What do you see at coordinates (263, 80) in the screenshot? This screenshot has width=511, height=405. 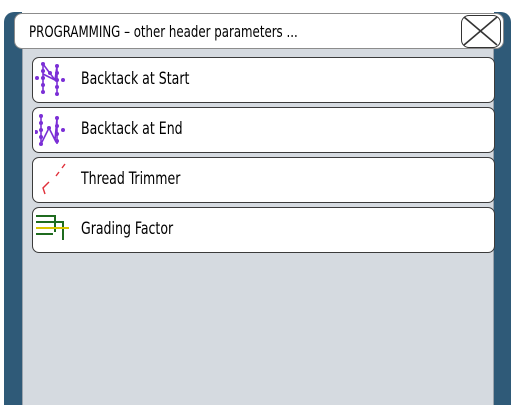 I see `menu-item-backtack-start: Backtack at Start` at bounding box center [263, 80].